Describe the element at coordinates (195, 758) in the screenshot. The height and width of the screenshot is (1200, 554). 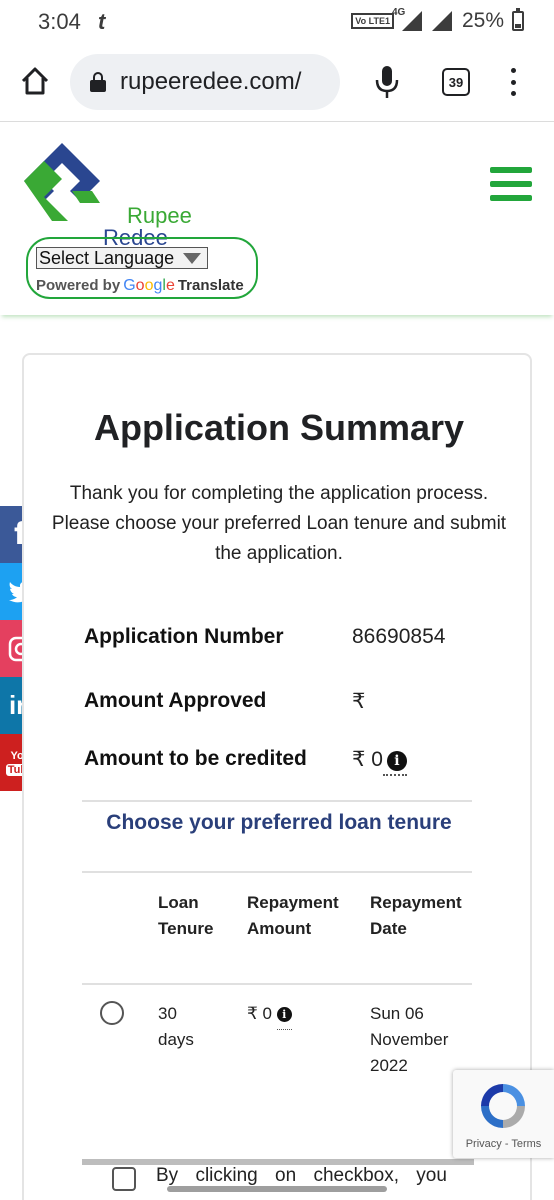
I see `amount-credited-label: Amount to be credited` at that location.